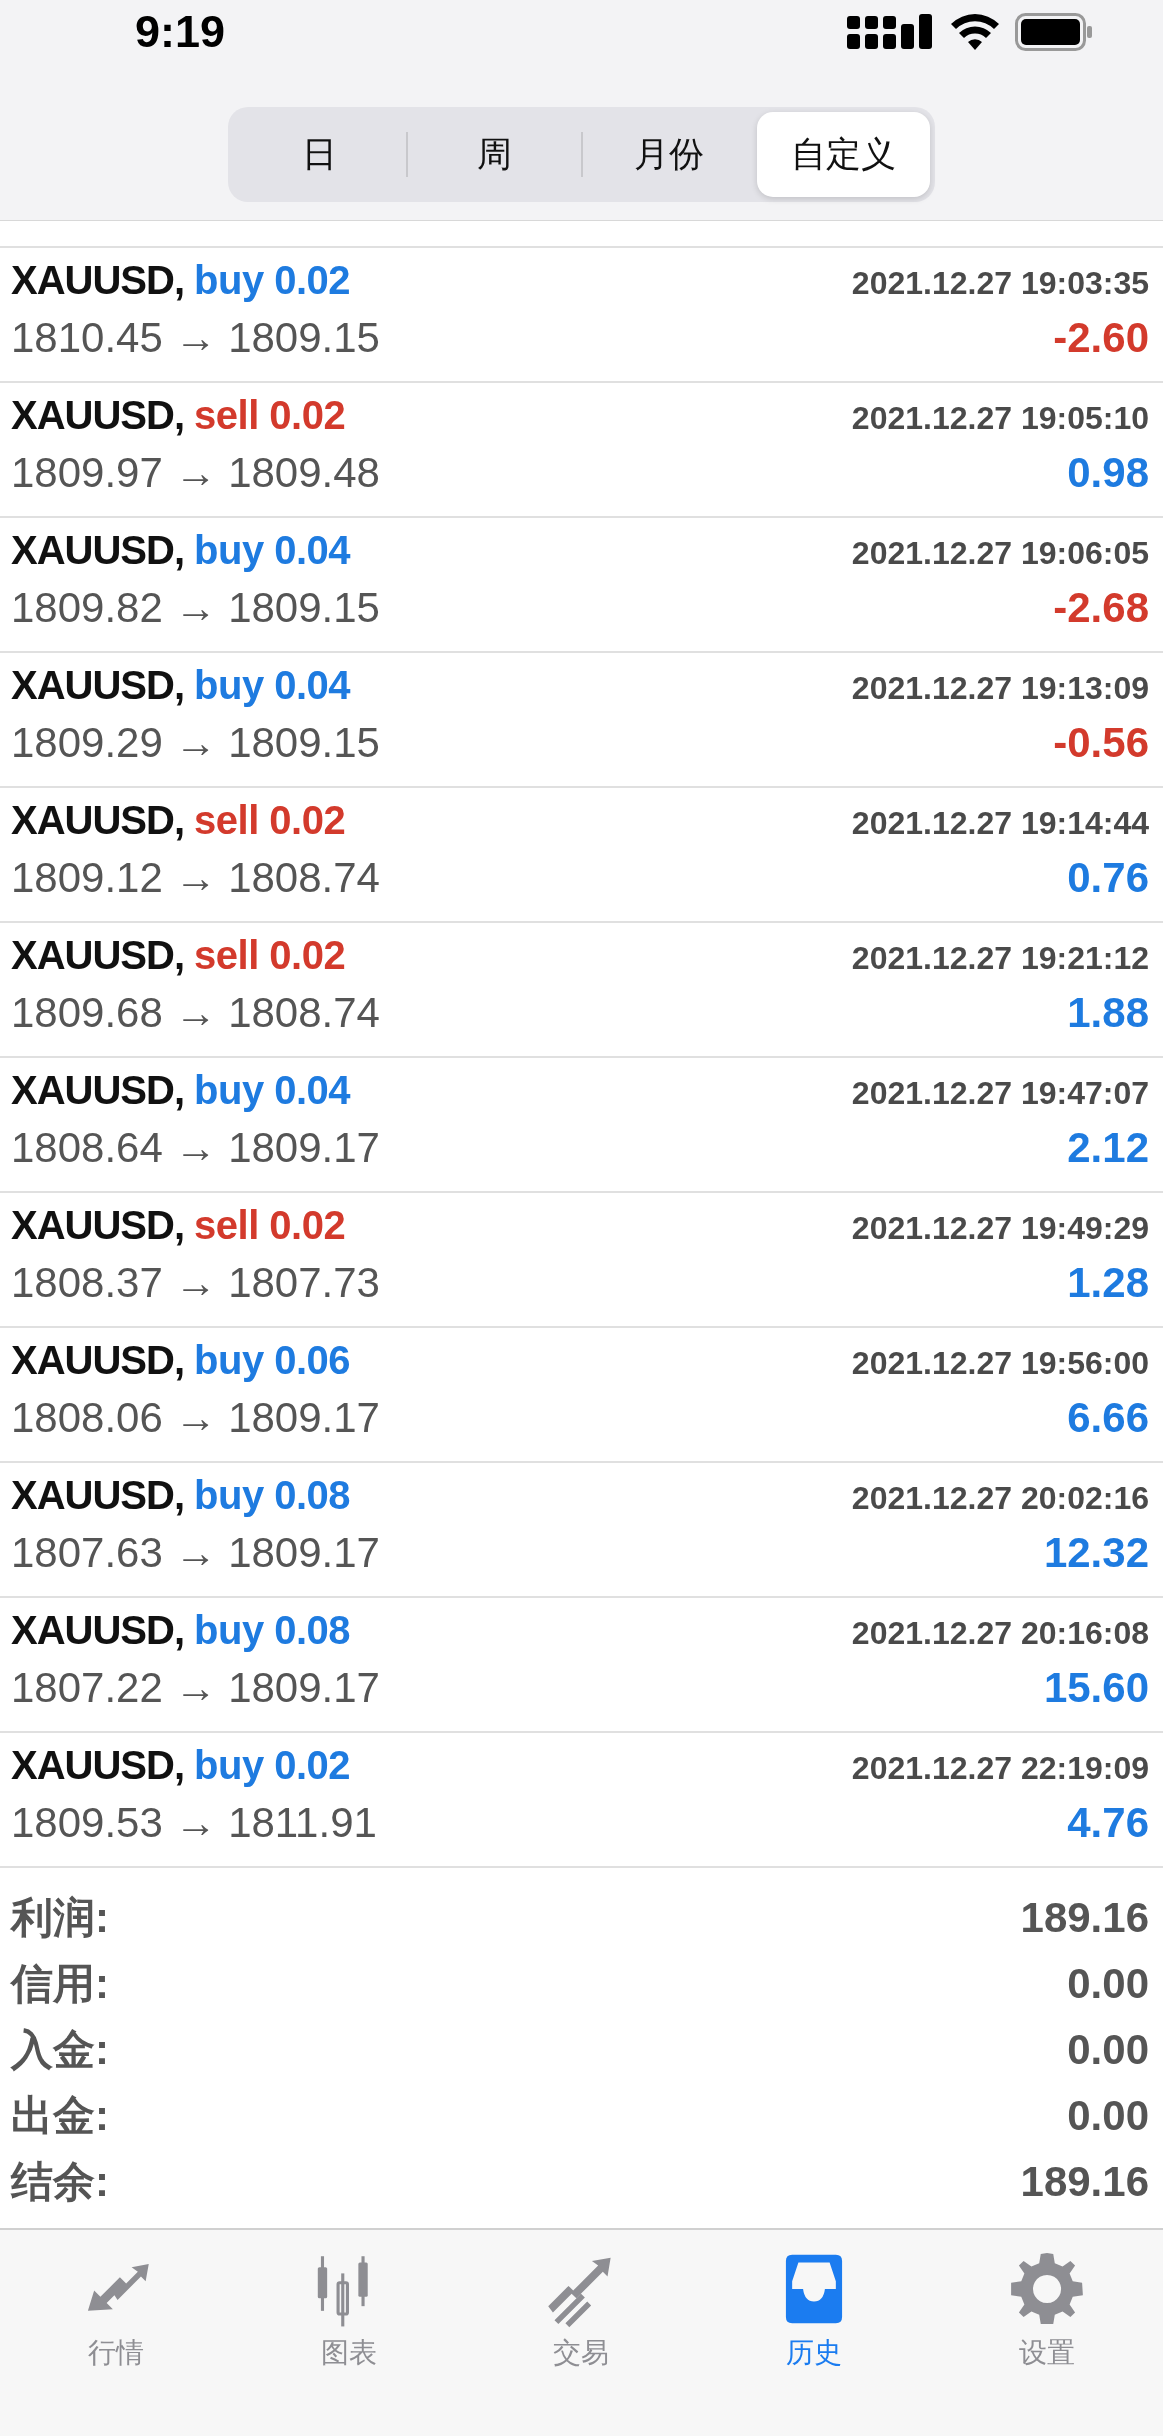 This screenshot has width=1163, height=2436. What do you see at coordinates (195, 1553) in the screenshot?
I see `trade-prices: 1807.63 → 1809.17` at bounding box center [195, 1553].